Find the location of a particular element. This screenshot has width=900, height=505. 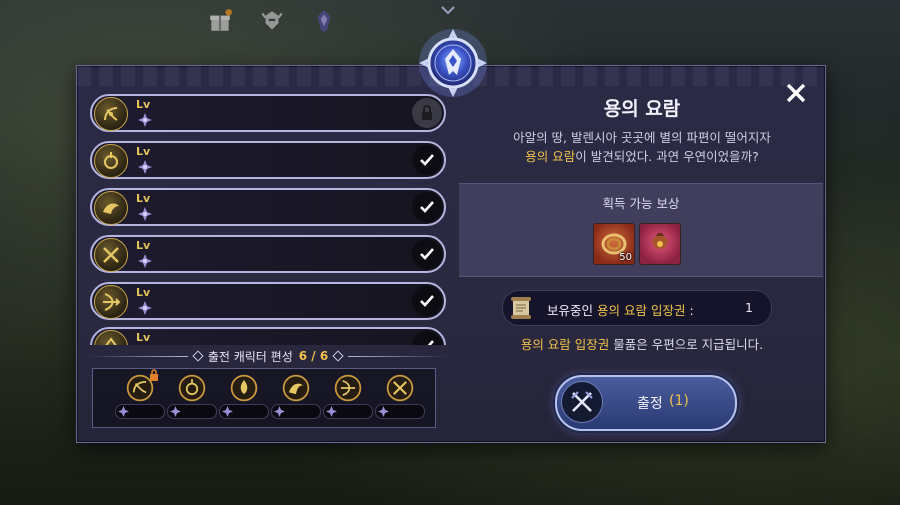

sortie-count: (1) is located at coordinates (679, 401).